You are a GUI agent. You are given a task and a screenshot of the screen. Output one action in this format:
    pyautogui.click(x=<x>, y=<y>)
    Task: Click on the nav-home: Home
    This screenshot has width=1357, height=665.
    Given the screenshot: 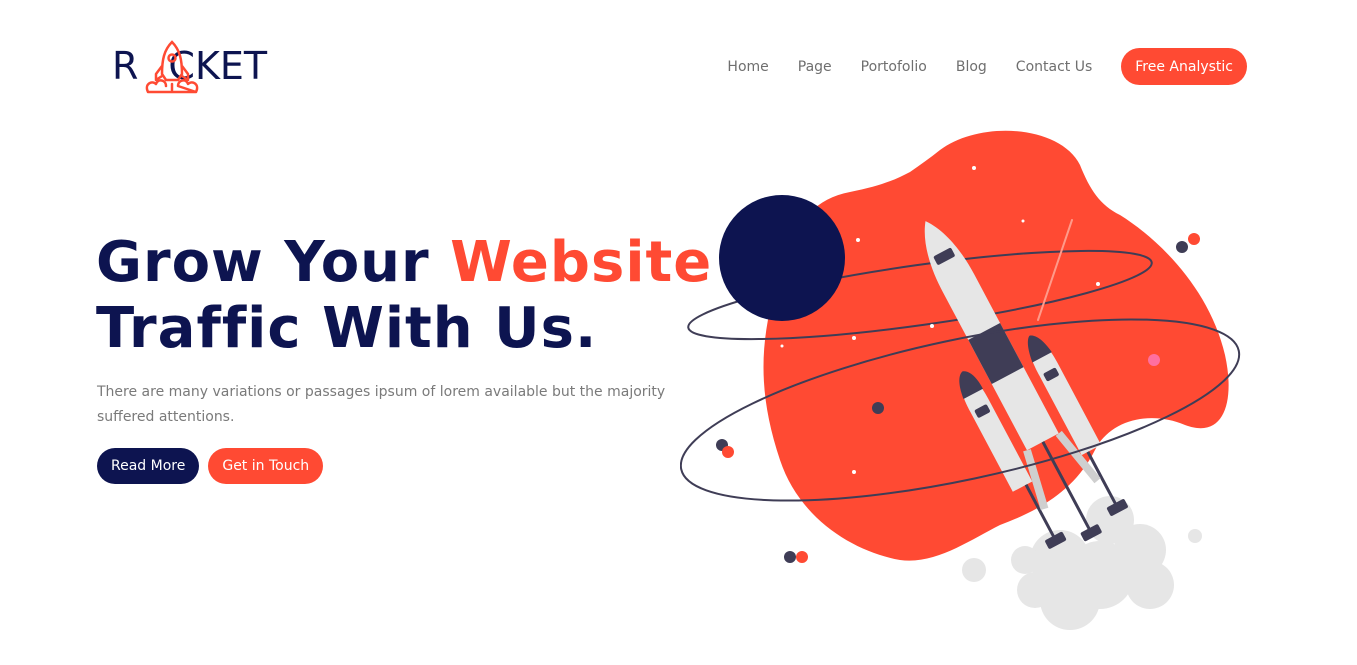 What is the action you would take?
    pyautogui.click(x=747, y=67)
    